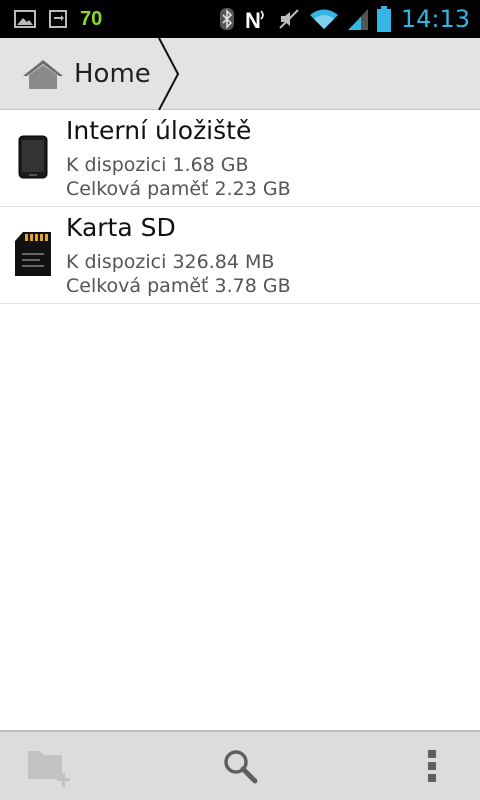 The image size is (480, 800). What do you see at coordinates (253, 19) in the screenshot?
I see `svg-text: N` at bounding box center [253, 19].